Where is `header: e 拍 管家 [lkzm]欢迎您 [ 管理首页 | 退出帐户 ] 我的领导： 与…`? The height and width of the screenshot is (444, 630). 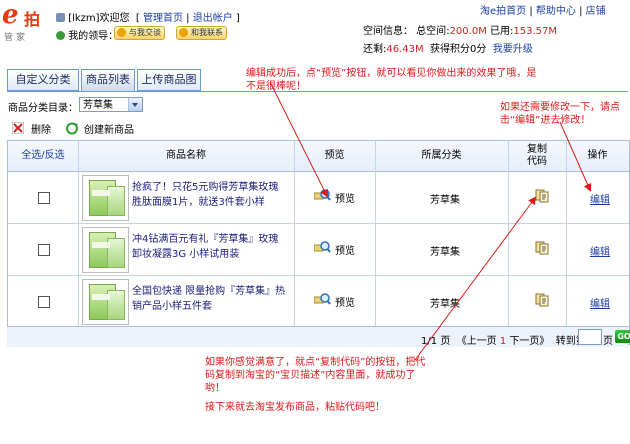
header: e 拍 管家 [lkzm]欢迎您 [ 管理首页 | 退出帐户 ] 我的领导： 与… is located at coordinates (315, 31).